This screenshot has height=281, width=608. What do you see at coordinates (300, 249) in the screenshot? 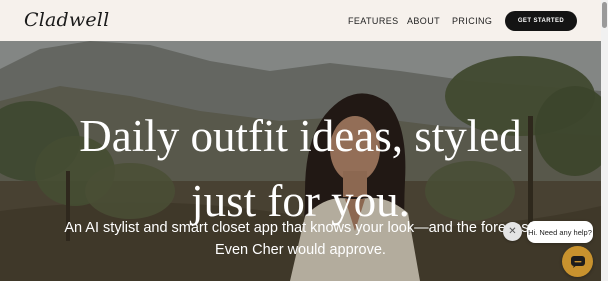
I see `hero-subtitle-line-2: Even Cher would approve.` at bounding box center [300, 249].